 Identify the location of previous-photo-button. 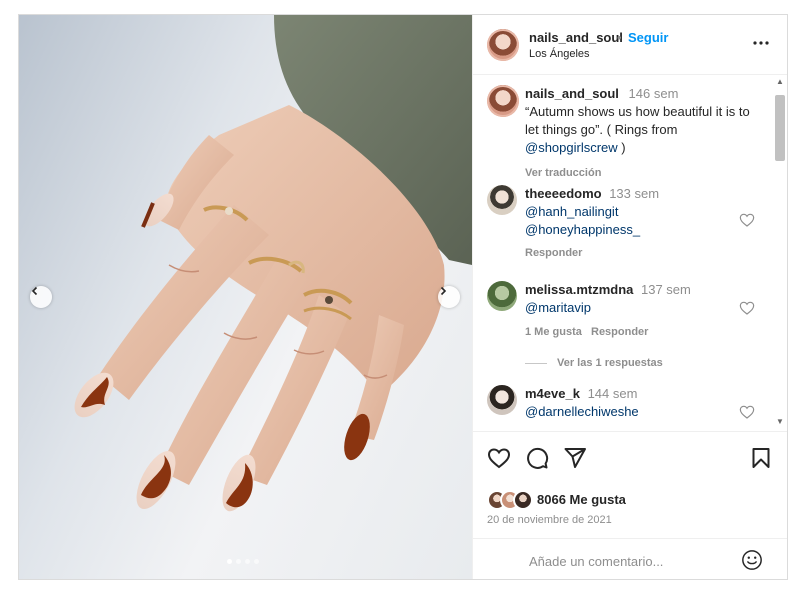
(41, 297).